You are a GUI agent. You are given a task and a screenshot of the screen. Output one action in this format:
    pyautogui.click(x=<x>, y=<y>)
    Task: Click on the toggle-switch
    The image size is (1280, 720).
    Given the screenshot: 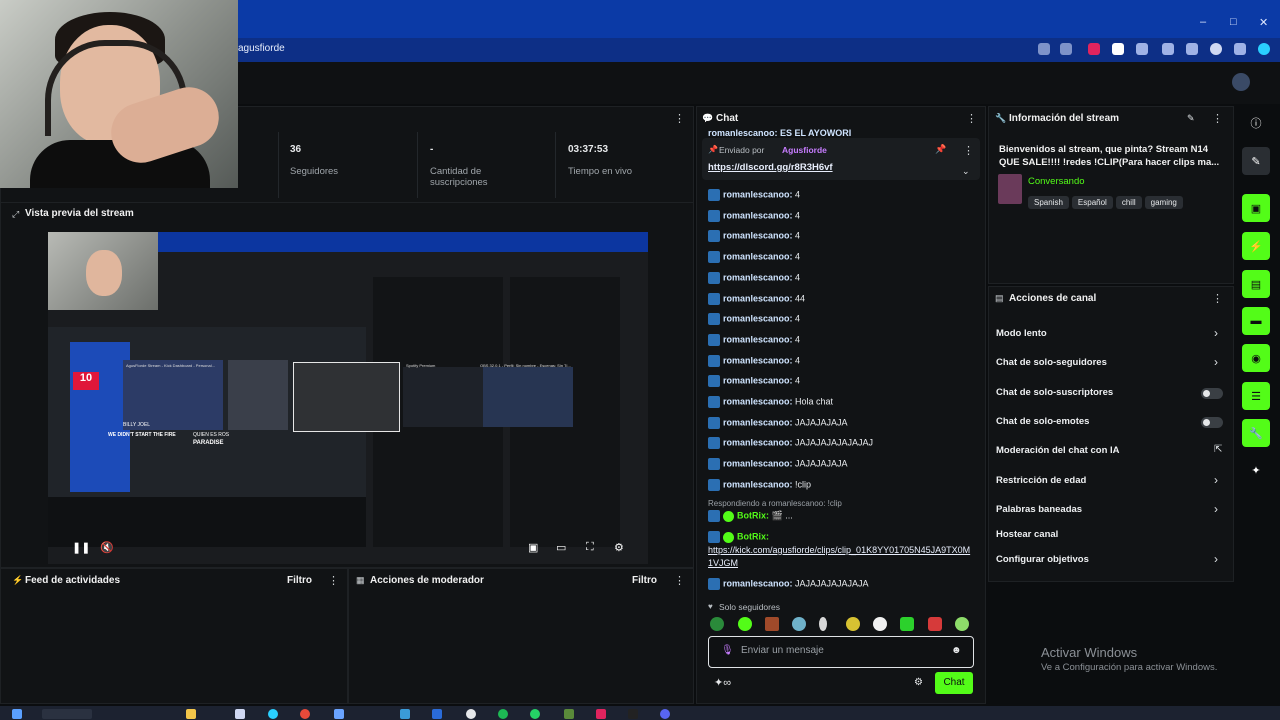 What is the action you would take?
    pyautogui.click(x=1212, y=422)
    